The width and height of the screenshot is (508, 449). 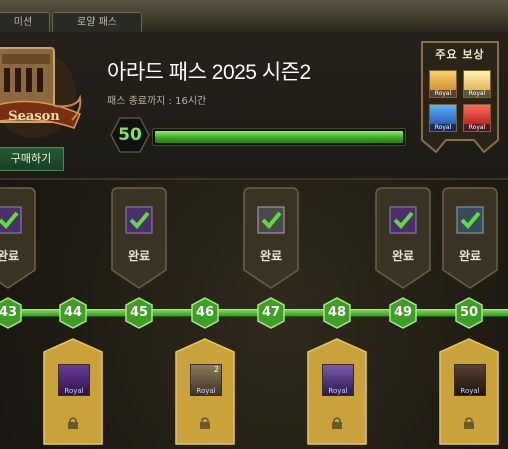 What do you see at coordinates (157, 101) in the screenshot?
I see `pass-end-time: 패스 종료까지 : 16시간` at bounding box center [157, 101].